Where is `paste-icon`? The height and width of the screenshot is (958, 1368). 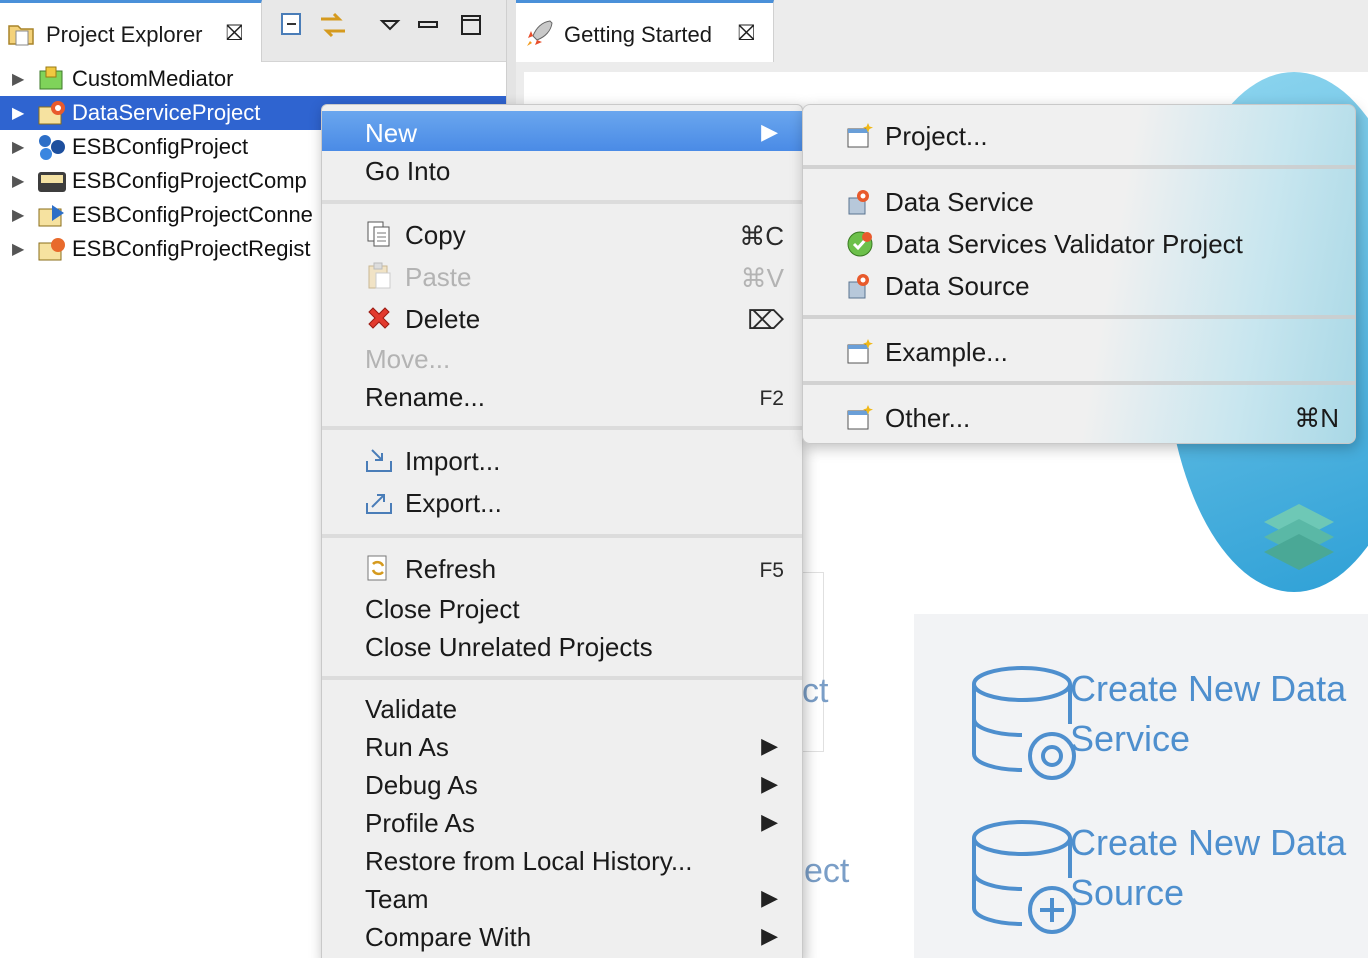
paste-icon is located at coordinates (379, 275).